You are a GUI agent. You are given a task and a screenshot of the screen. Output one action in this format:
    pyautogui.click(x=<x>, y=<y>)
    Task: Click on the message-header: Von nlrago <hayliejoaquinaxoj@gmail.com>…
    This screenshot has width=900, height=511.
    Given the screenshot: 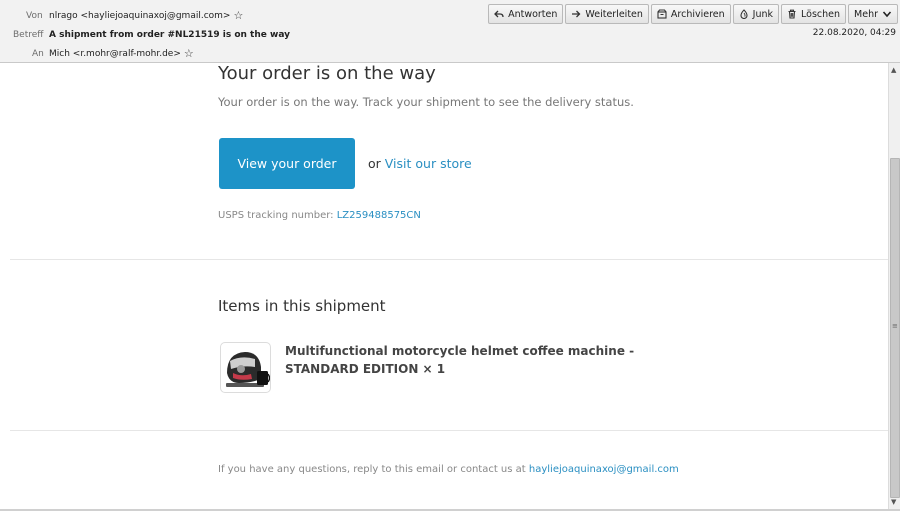 What is the action you would take?
    pyautogui.click(x=450, y=31)
    